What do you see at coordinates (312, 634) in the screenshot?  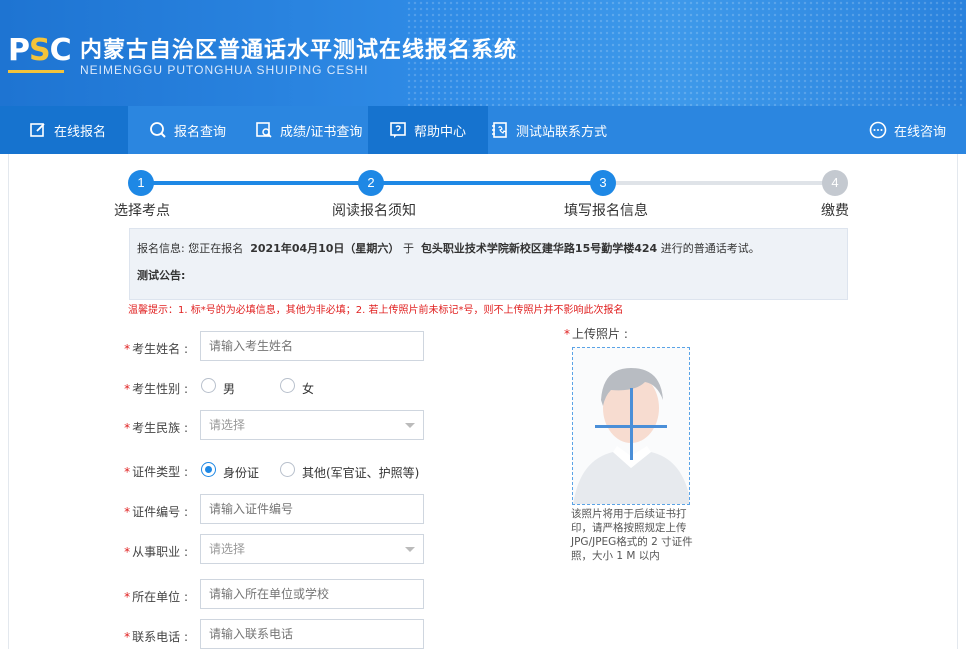 I see `phone-input` at bounding box center [312, 634].